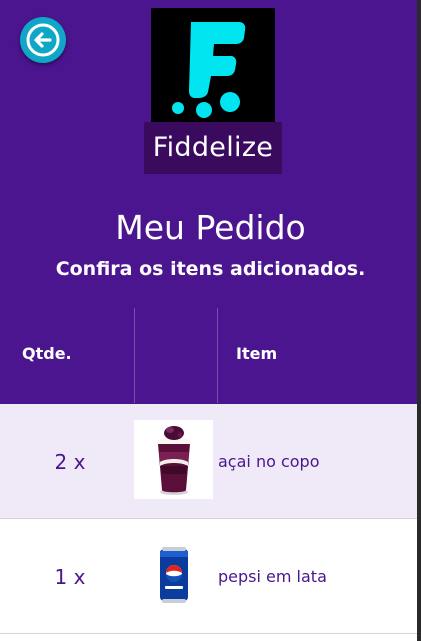  I want to click on pepsi-can-image, so click(173, 574).